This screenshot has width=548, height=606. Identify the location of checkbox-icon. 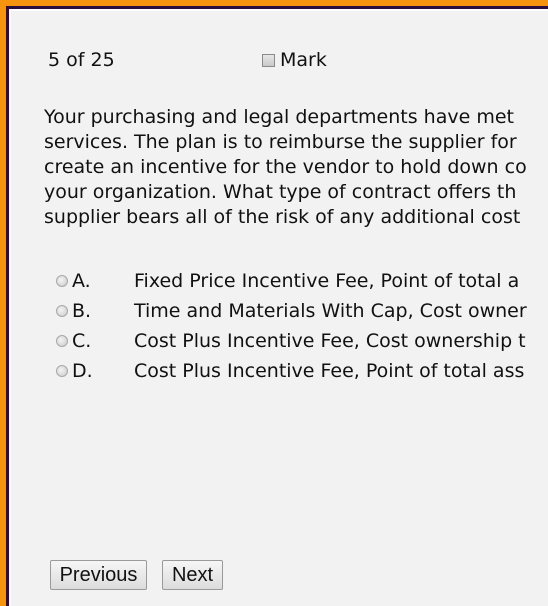
(268, 60).